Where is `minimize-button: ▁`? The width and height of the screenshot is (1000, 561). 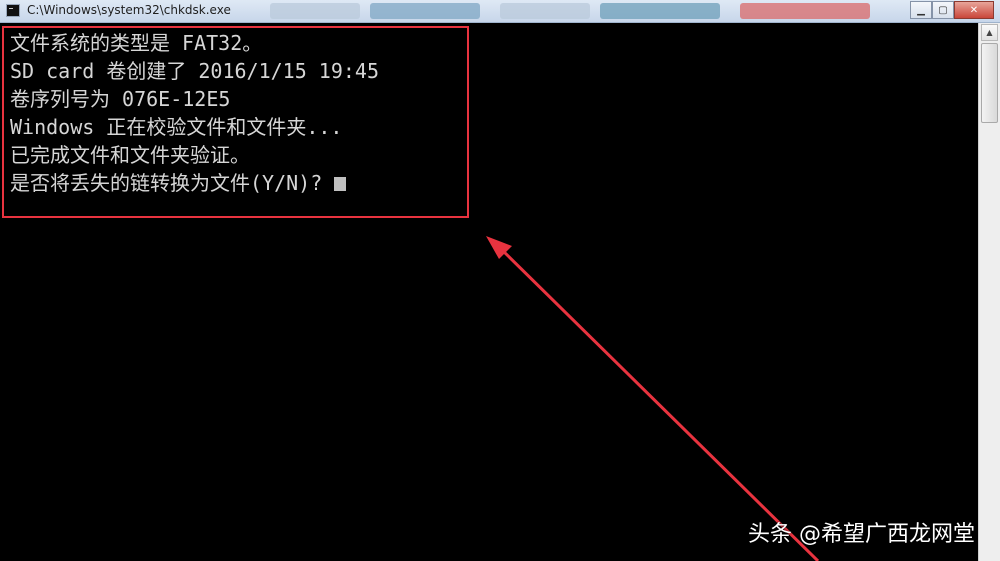
minimize-button: ▁ is located at coordinates (921, 10).